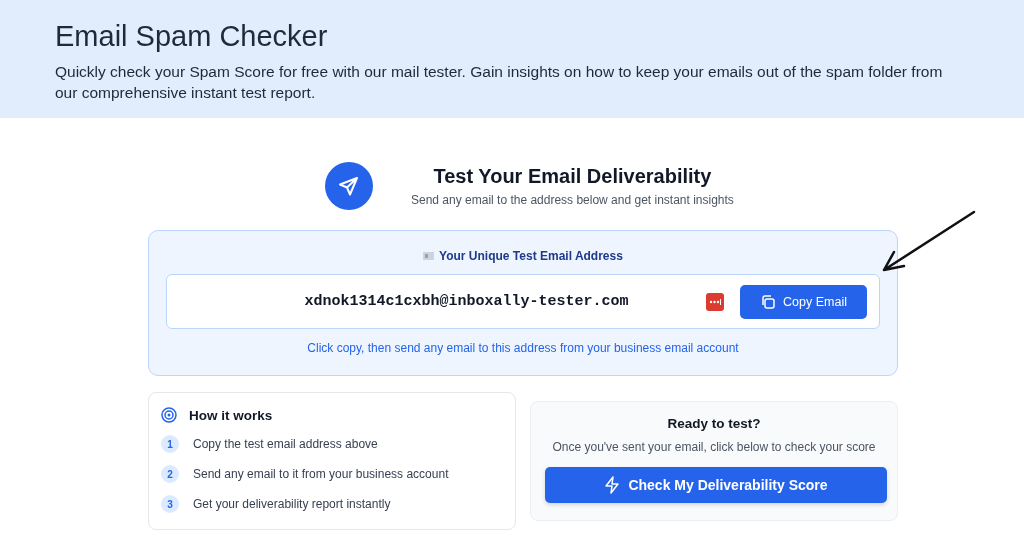  Describe the element at coordinates (715, 301) in the screenshot. I see `password-manager-icon` at that location.